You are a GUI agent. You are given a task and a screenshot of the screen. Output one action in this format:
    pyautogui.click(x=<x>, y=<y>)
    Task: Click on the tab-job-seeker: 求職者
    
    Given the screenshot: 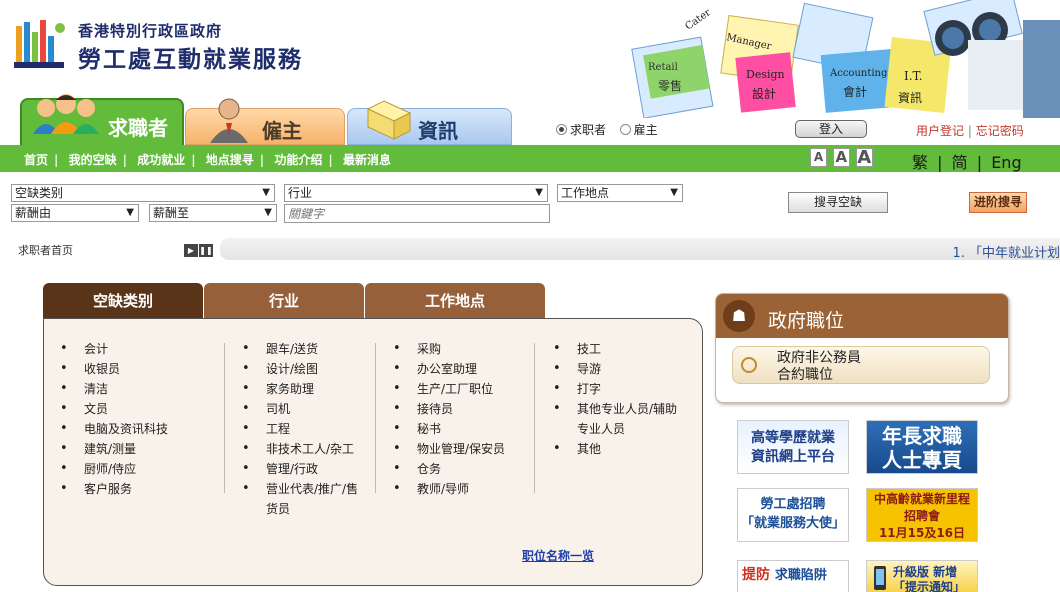 What is the action you would take?
    pyautogui.click(x=102, y=119)
    